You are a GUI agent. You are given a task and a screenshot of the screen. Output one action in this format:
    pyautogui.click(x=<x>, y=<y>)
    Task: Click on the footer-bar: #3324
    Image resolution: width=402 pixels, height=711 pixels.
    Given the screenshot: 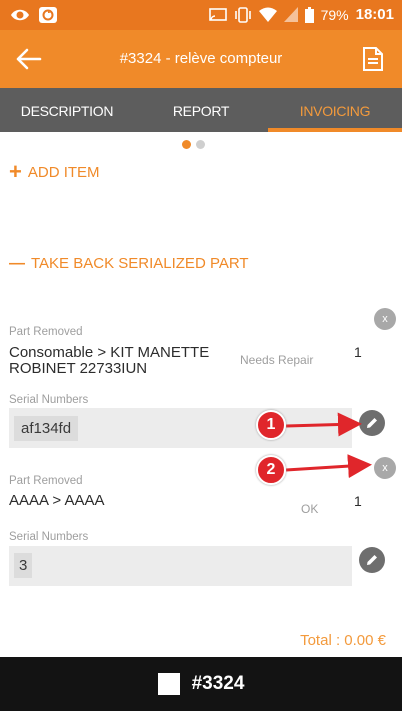 What is the action you would take?
    pyautogui.click(x=201, y=684)
    